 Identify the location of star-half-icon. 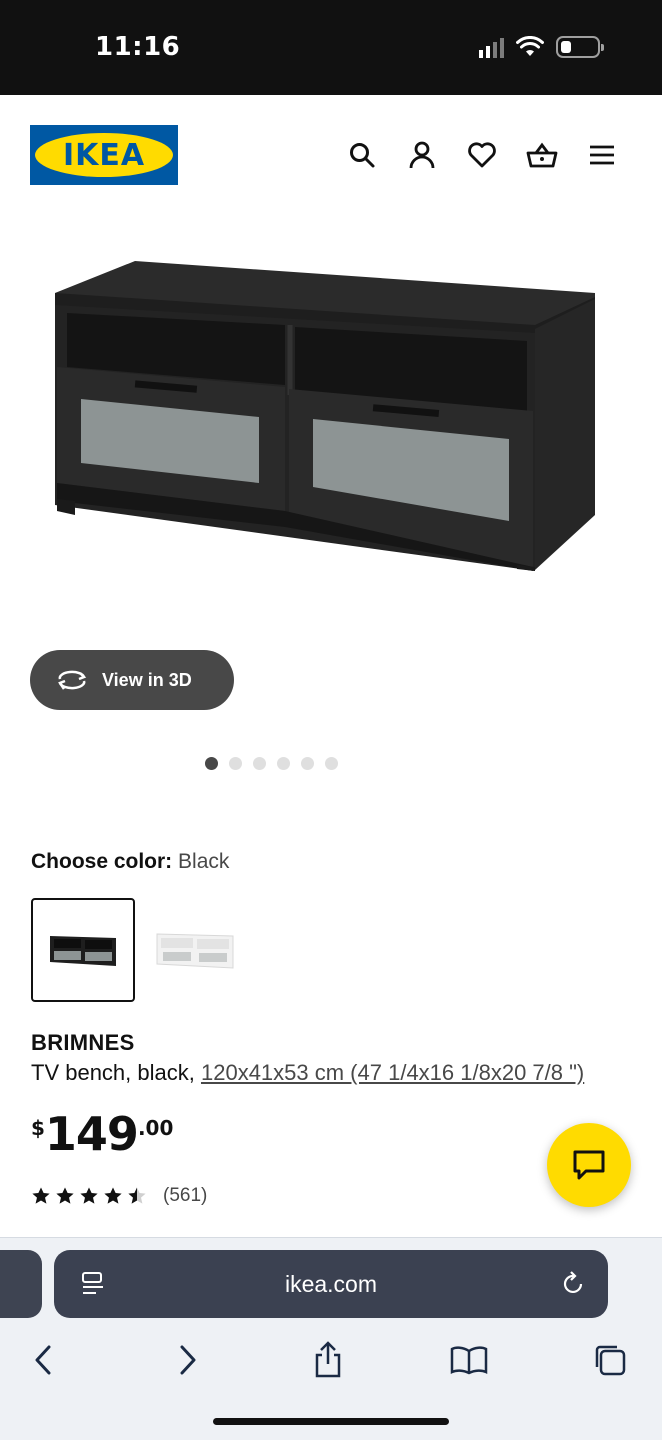
(137, 1195).